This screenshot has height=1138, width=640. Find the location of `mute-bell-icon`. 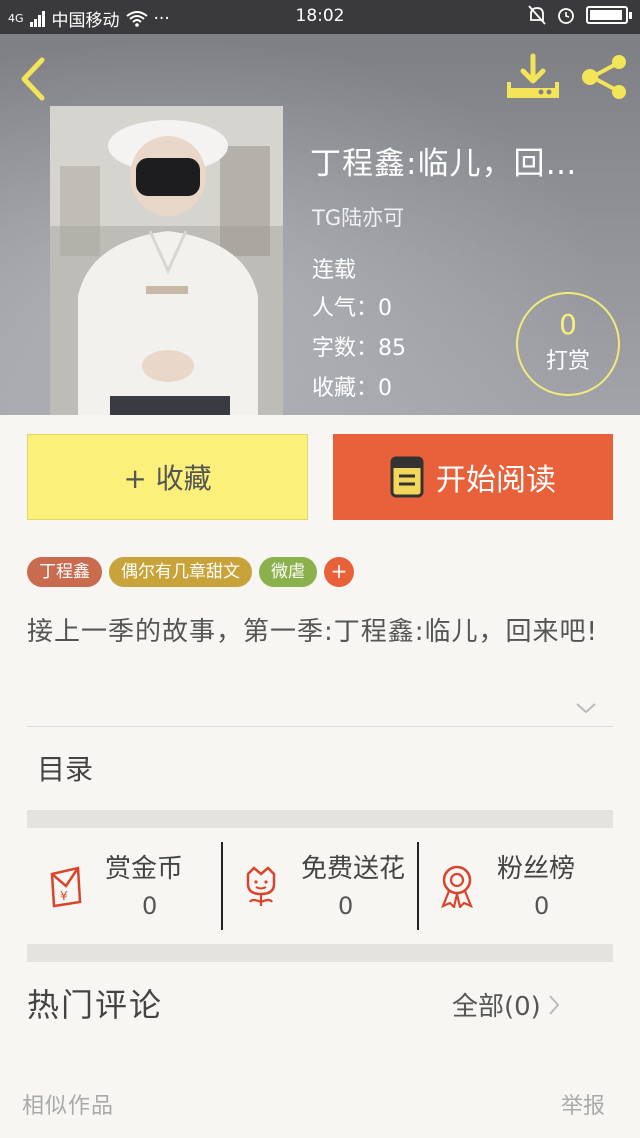

mute-bell-icon is located at coordinates (537, 15).